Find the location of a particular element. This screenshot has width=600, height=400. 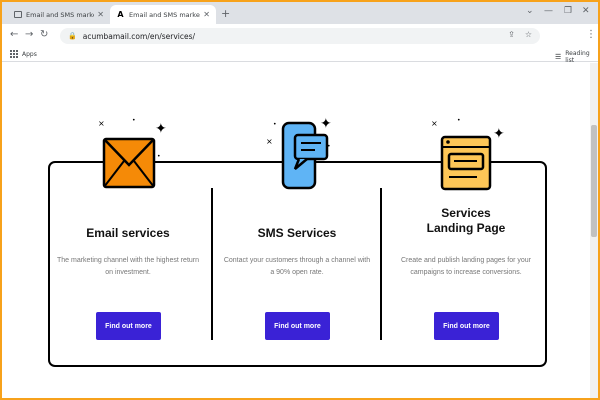

browser-tab-2: A Email and SMS marketing made ✕ is located at coordinates (163, 14).